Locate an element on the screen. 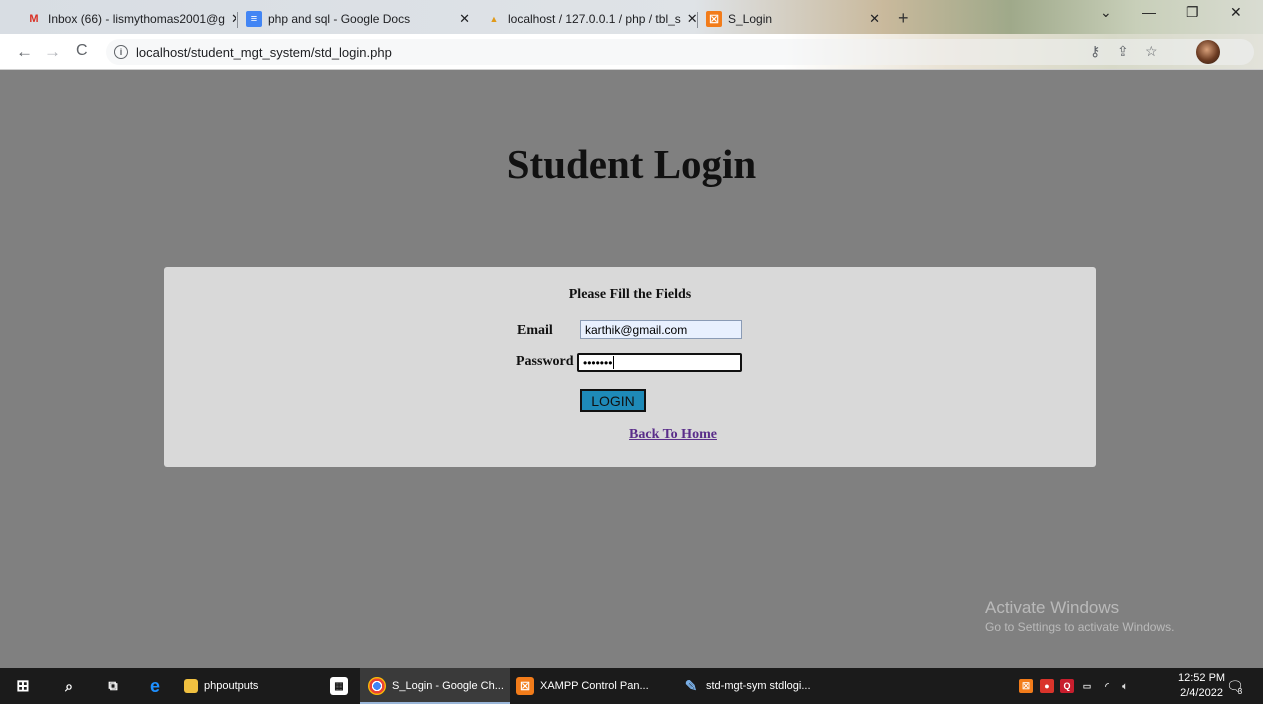 Image resolution: width=1263 pixels, height=704 pixels. form-heading: Please Fill the Fields is located at coordinates (630, 294).